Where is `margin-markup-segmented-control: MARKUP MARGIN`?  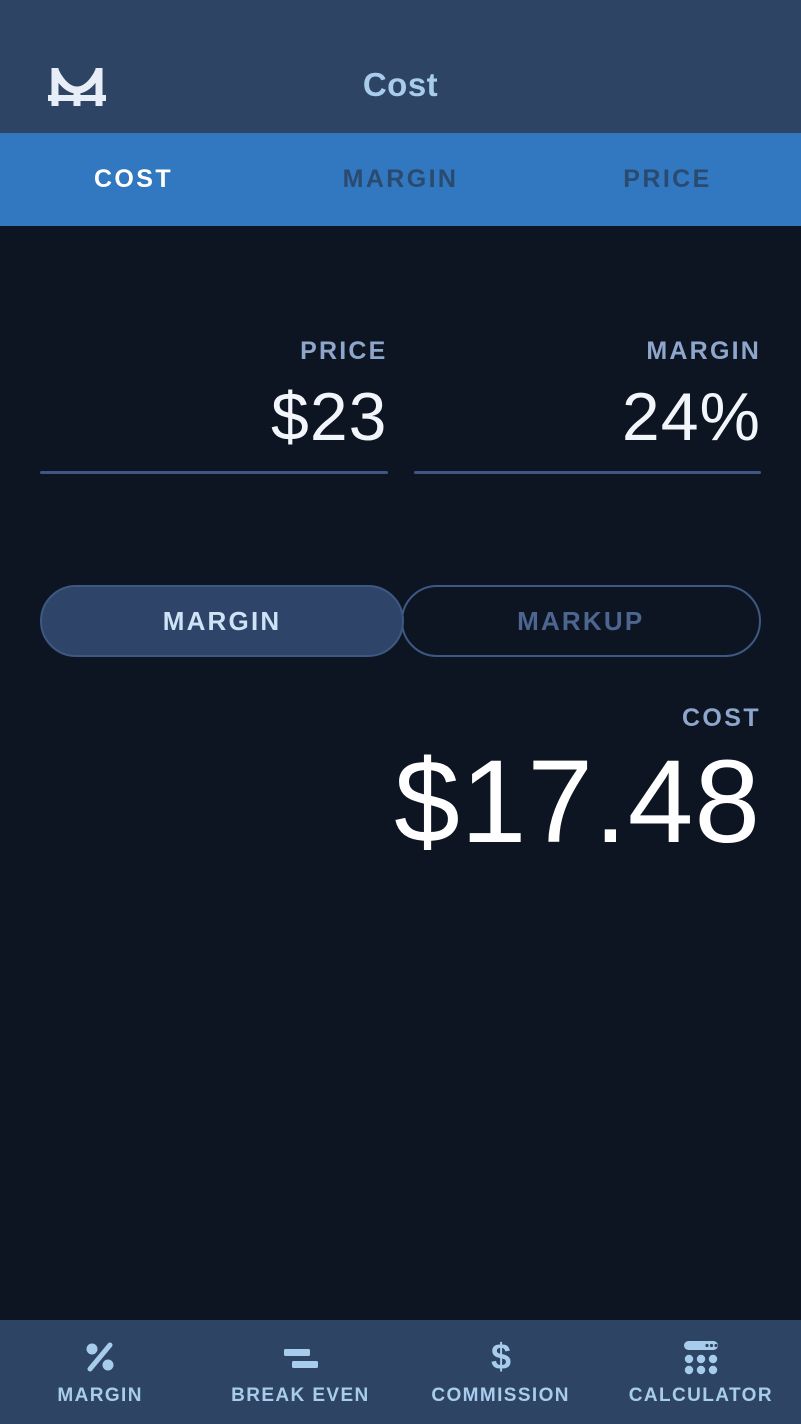
margin-markup-segmented-control: MARKUP MARGIN is located at coordinates (400, 621).